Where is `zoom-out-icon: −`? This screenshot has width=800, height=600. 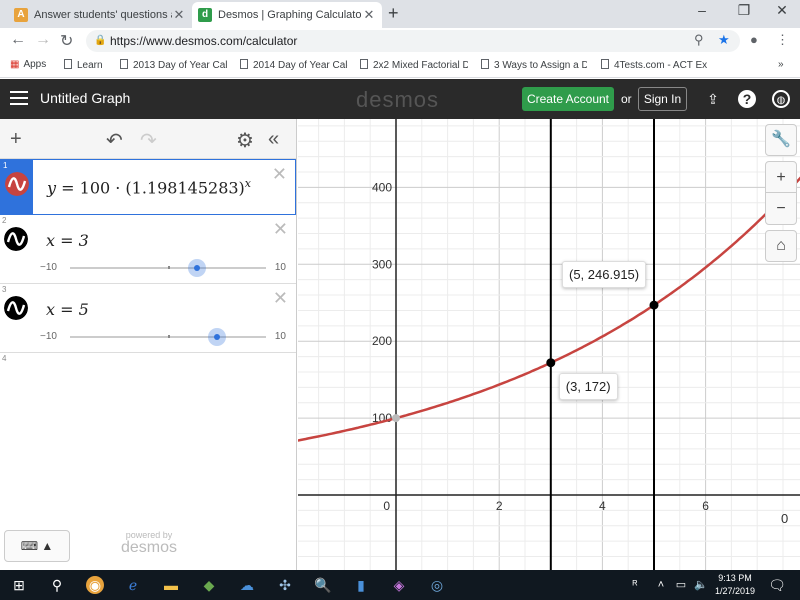 zoom-out-icon: − is located at coordinates (781, 208).